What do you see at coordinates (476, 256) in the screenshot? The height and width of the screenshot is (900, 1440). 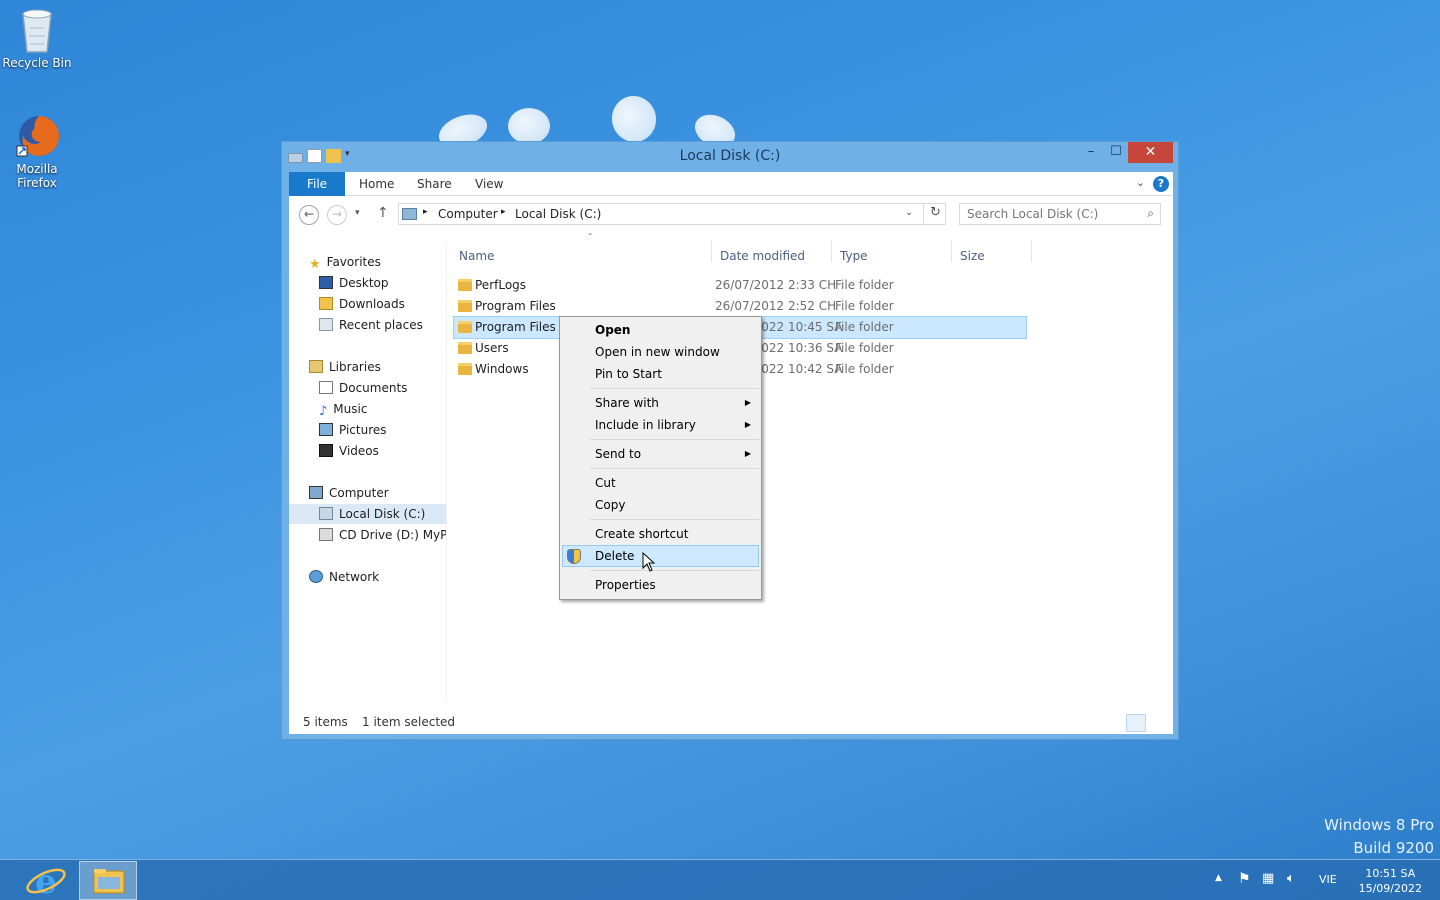 I see `column-header-name: Name` at bounding box center [476, 256].